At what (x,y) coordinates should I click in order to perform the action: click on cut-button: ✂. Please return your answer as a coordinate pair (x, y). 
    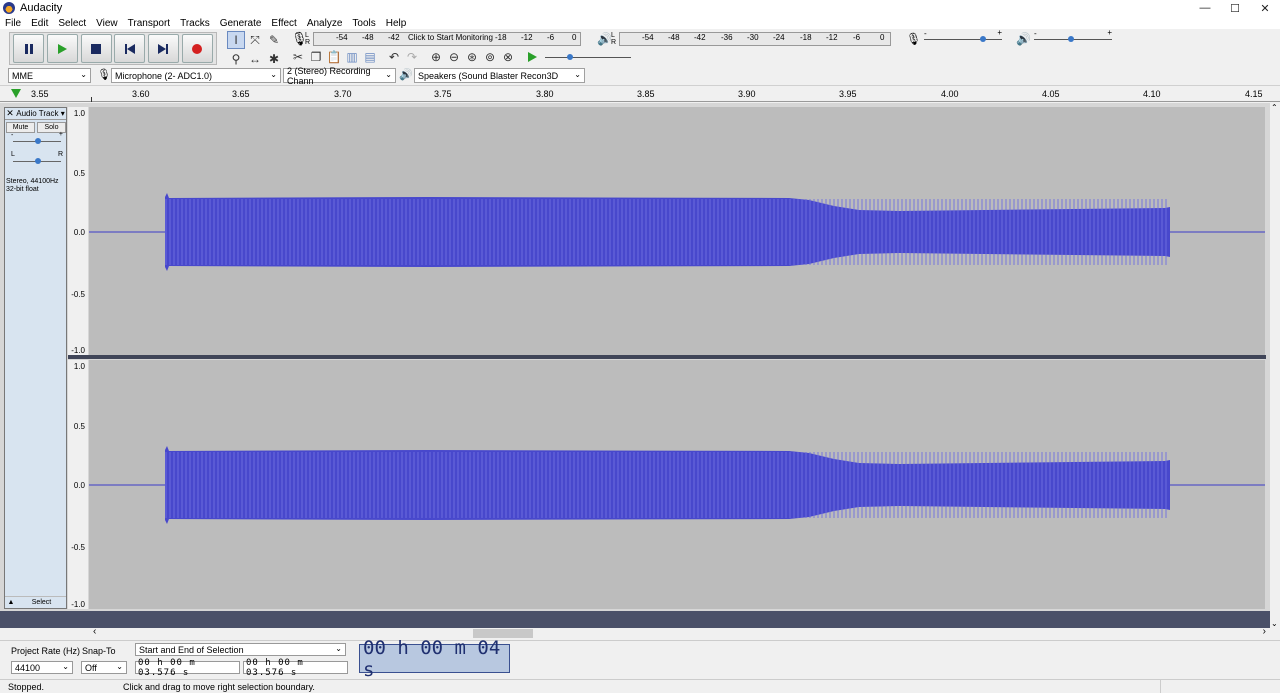
    Looking at the image, I should click on (298, 57).